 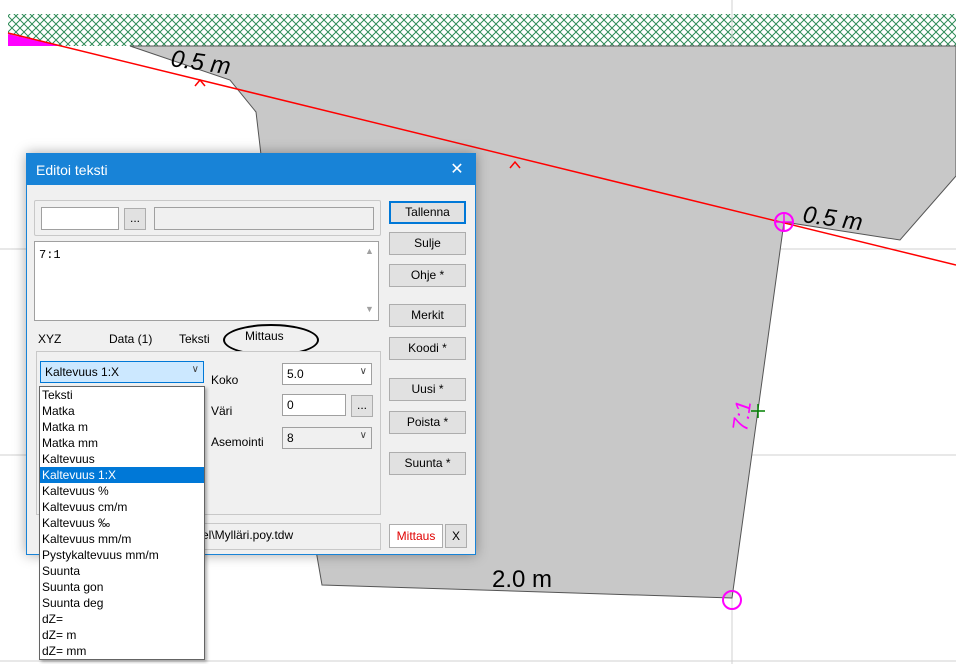 I want to click on save-button: Tallenna, so click(x=427, y=212).